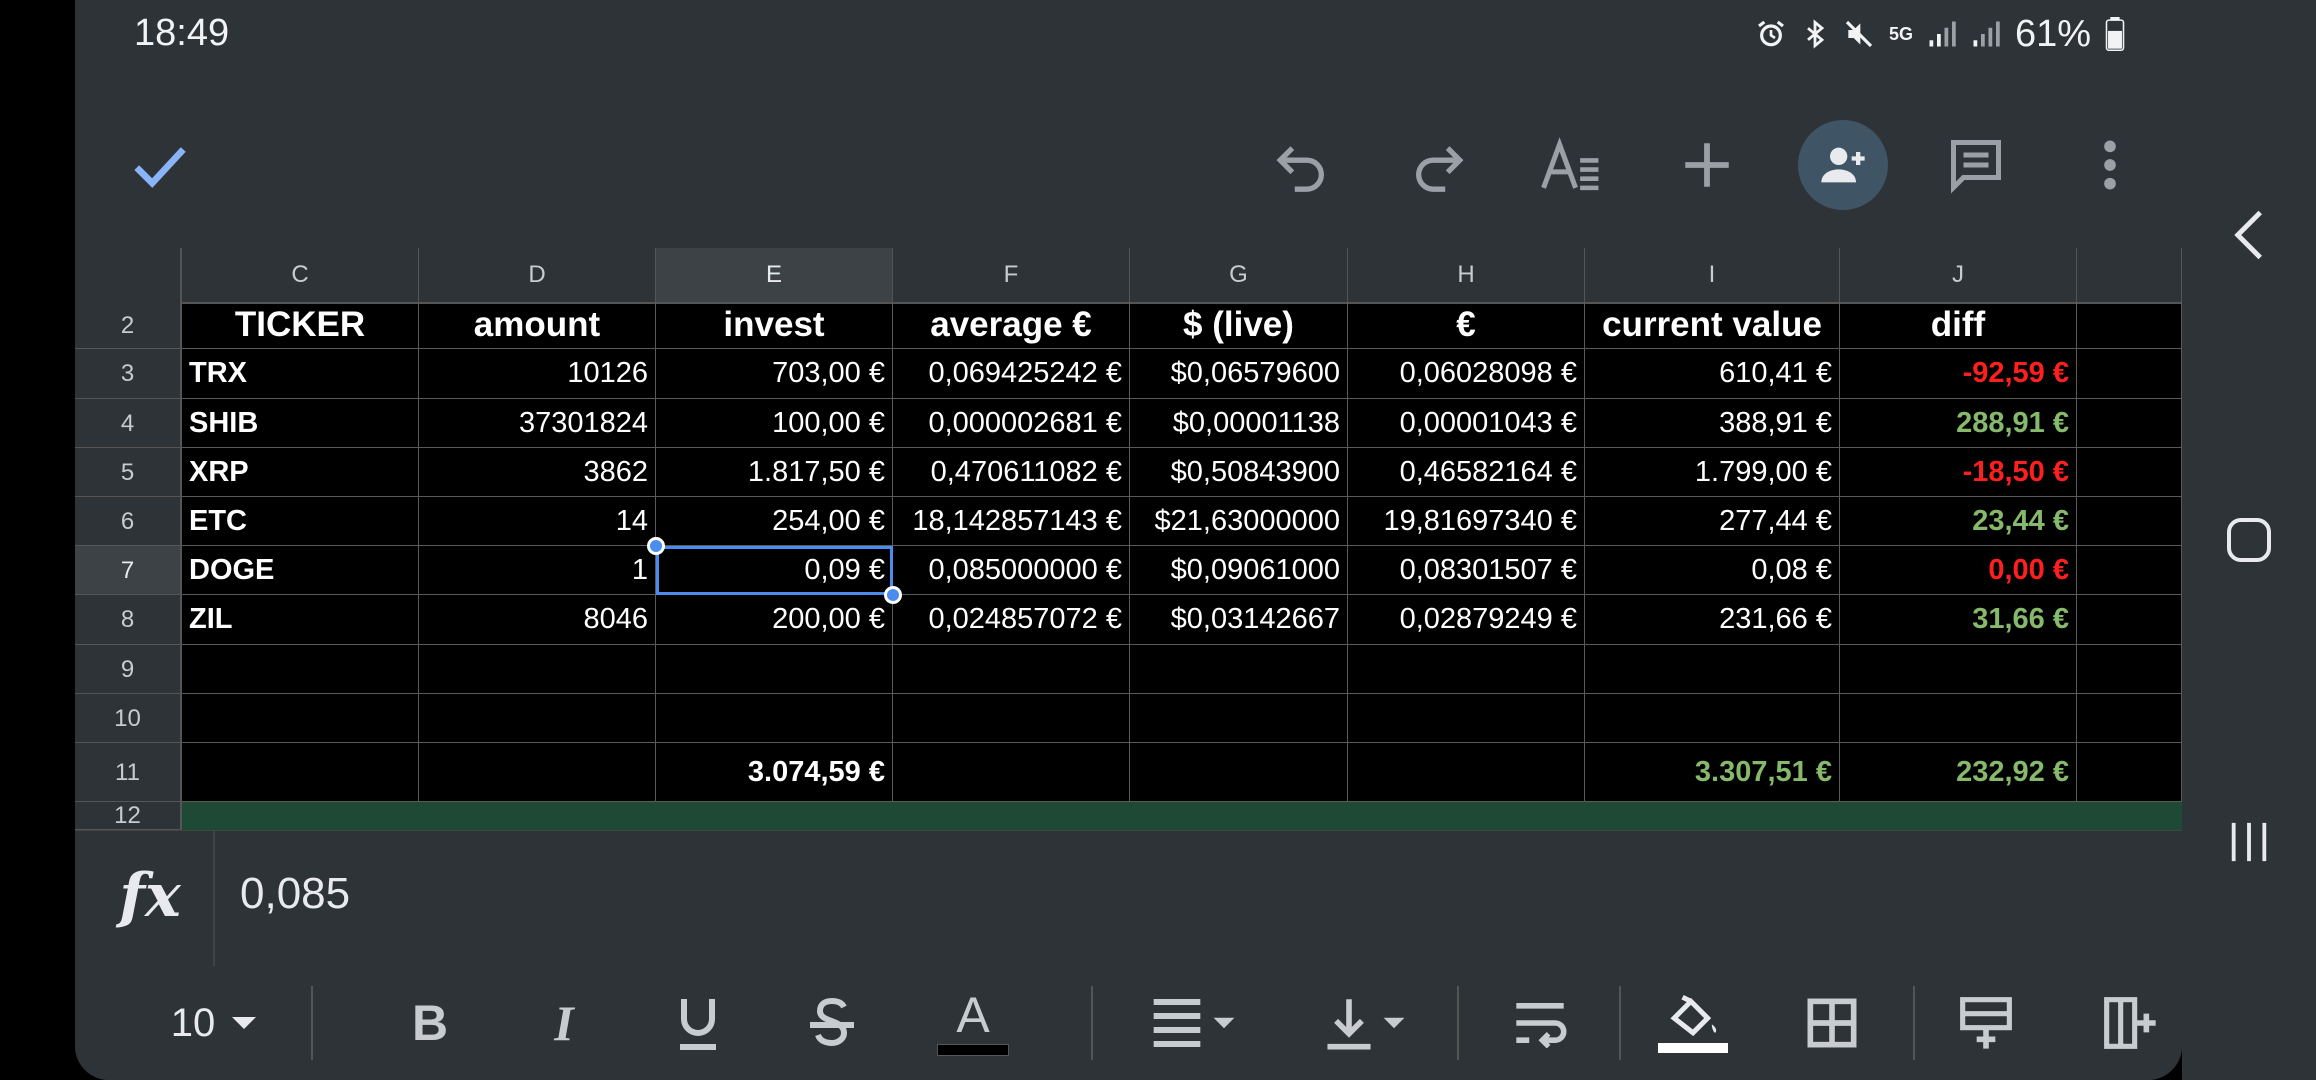 The height and width of the screenshot is (1080, 2316). I want to click on italic-icon: I, so click(564, 1023).